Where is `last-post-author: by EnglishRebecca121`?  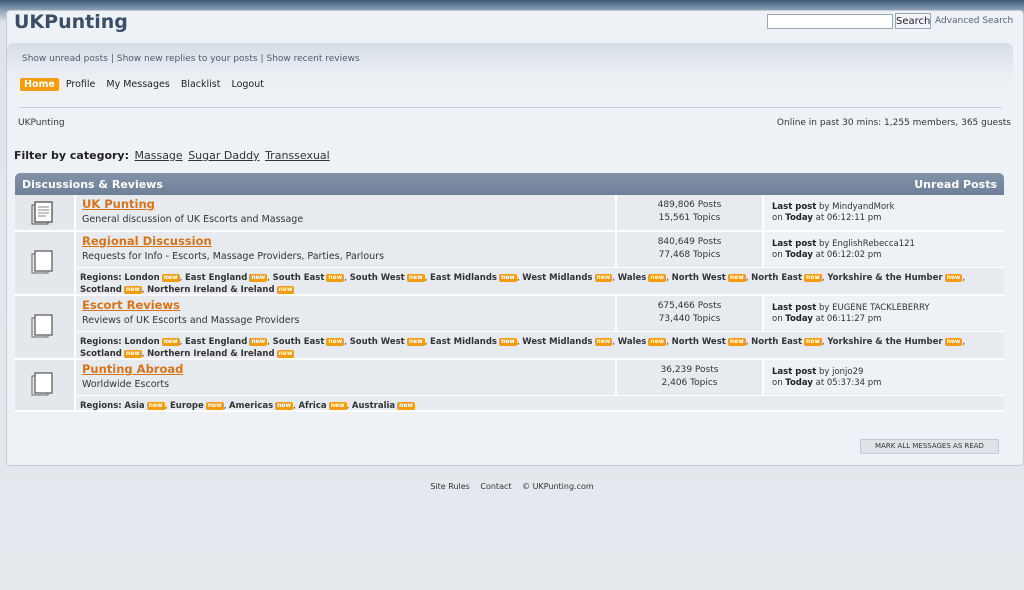
last-post-author: by EnglishRebecca121 is located at coordinates (867, 244).